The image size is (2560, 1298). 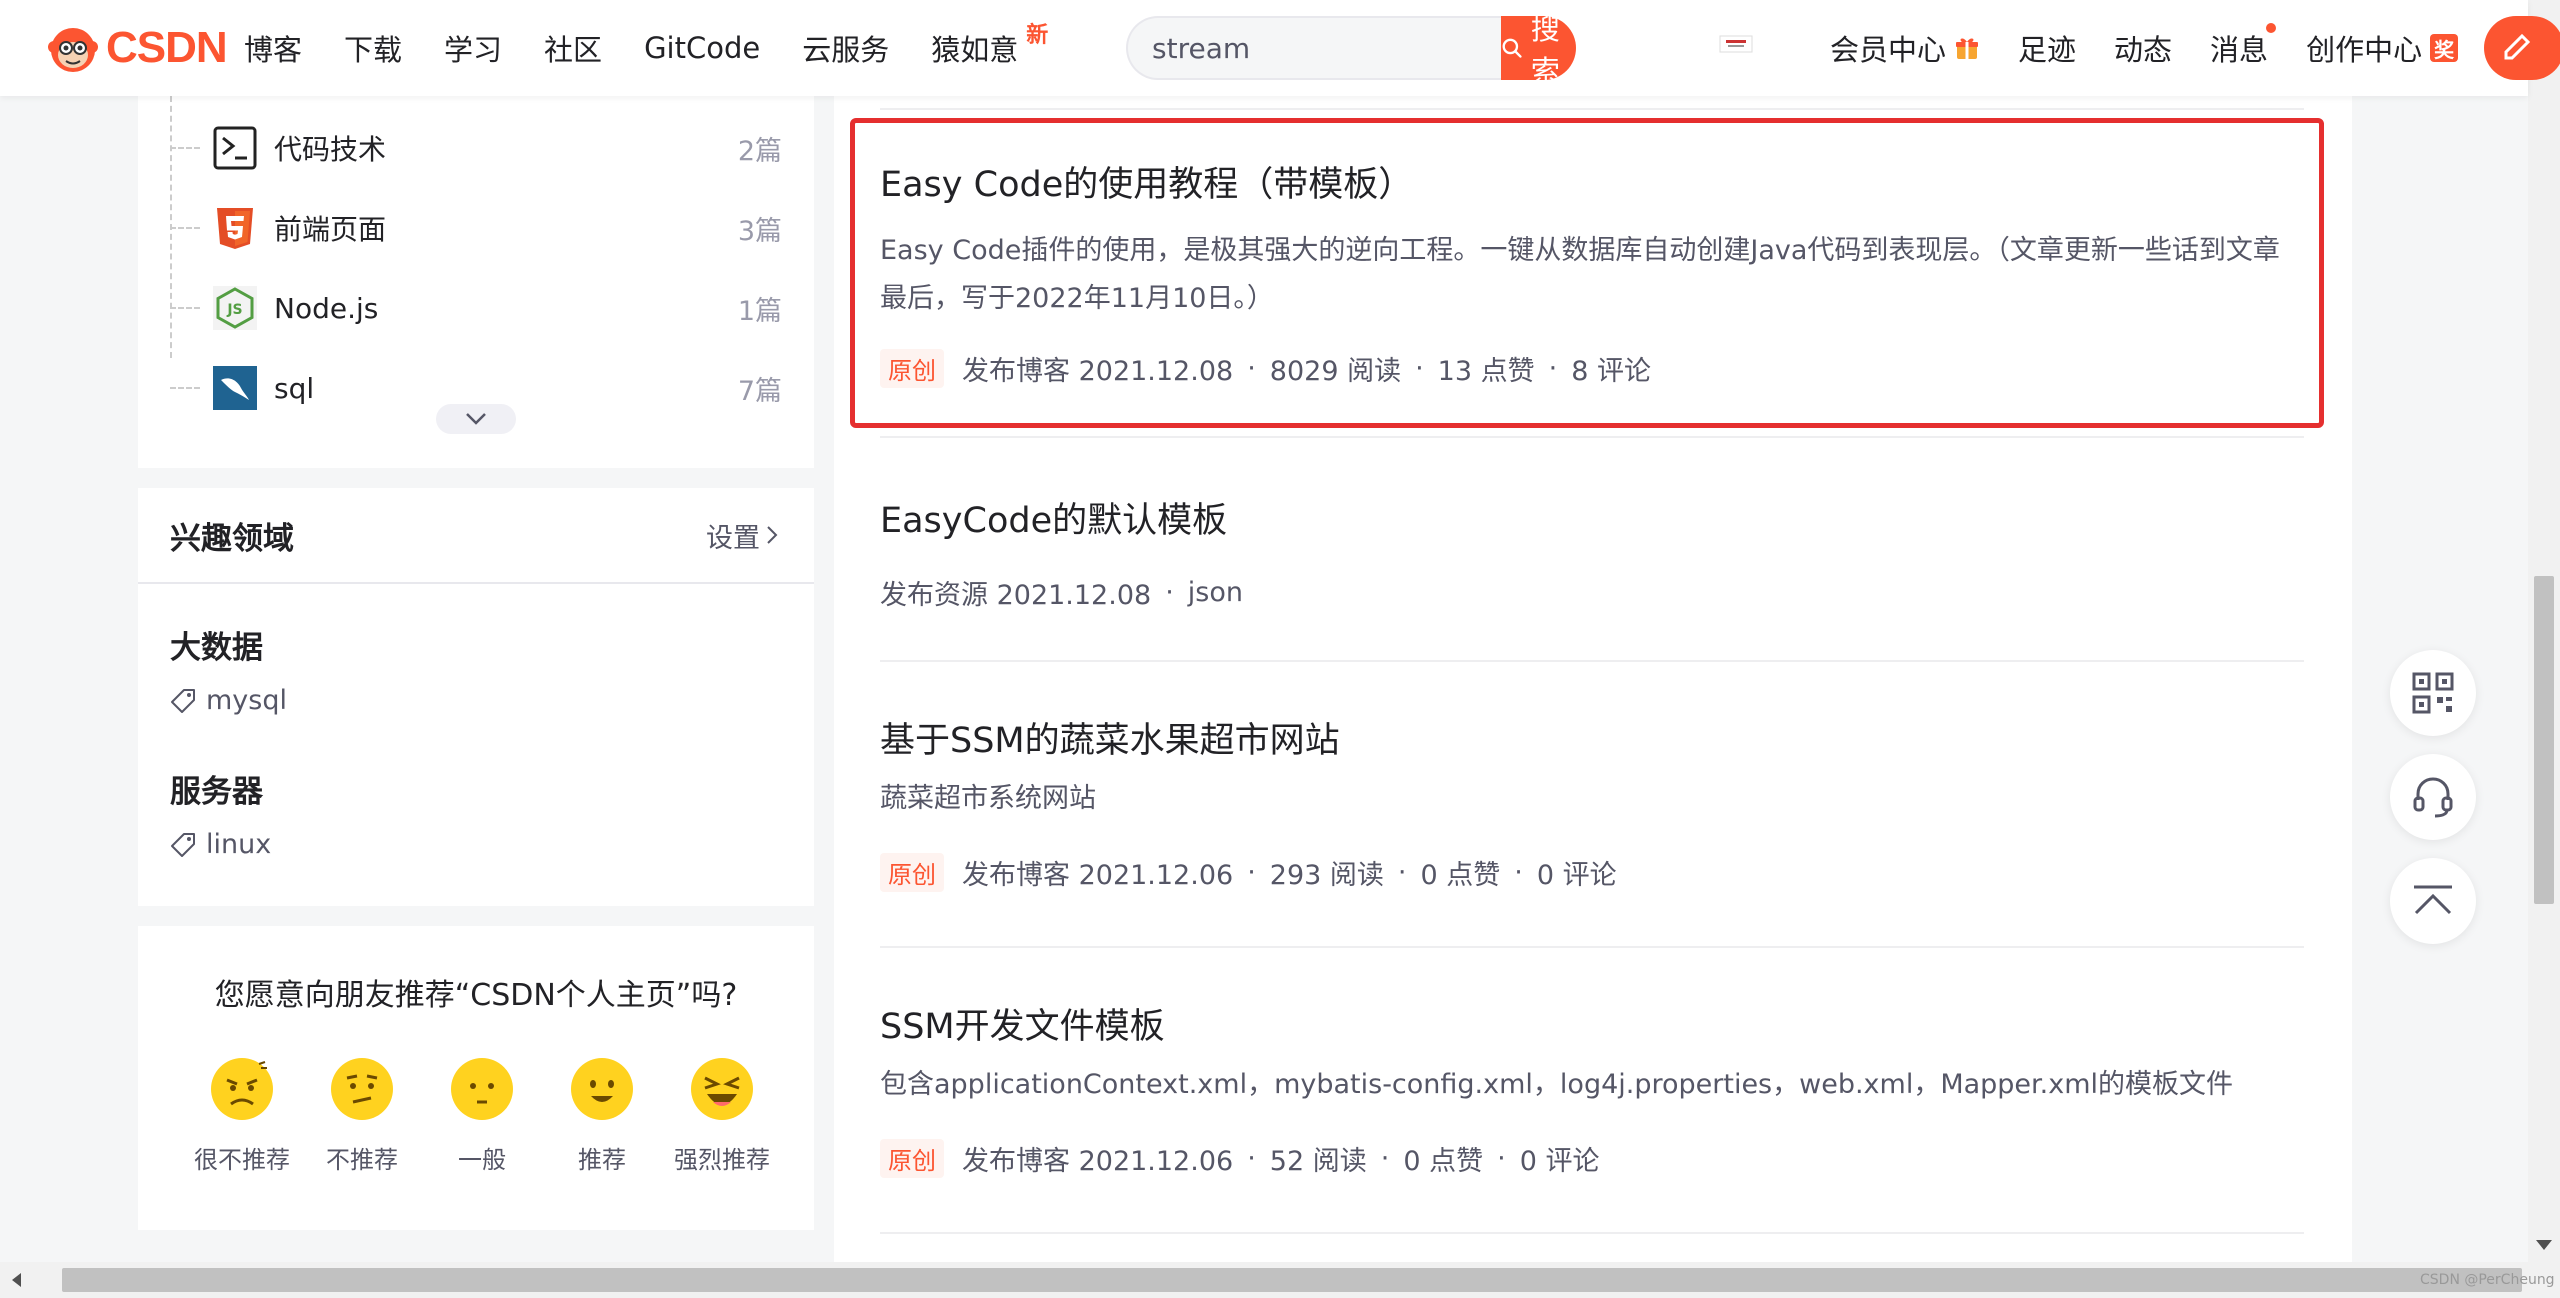 What do you see at coordinates (2364, 50) in the screenshot?
I see `creator-center-label: 创作中心` at bounding box center [2364, 50].